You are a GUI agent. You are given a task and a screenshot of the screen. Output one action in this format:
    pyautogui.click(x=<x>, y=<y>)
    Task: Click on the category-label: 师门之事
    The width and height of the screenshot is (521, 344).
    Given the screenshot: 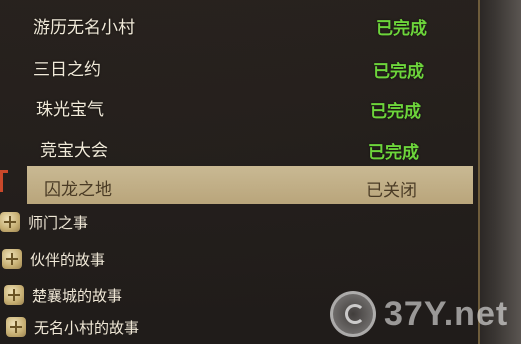 What is the action you would take?
    pyautogui.click(x=58, y=222)
    